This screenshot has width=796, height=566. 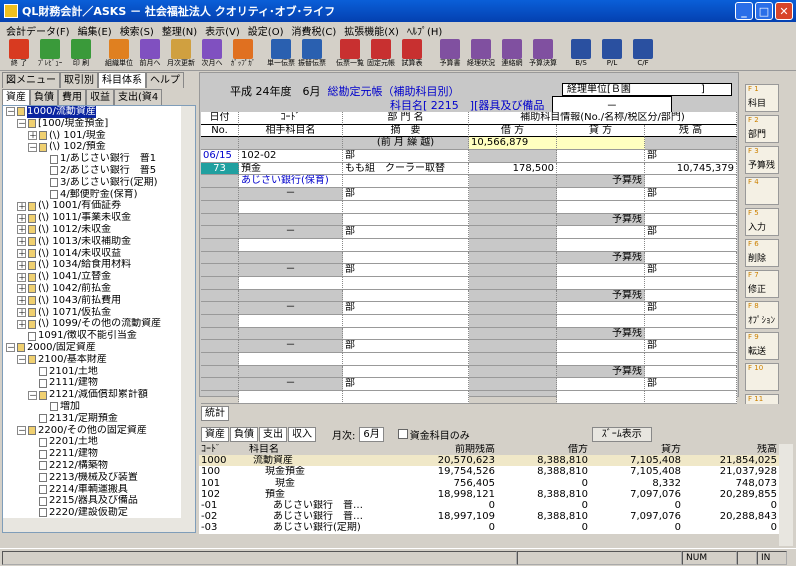 What do you see at coordinates (99, 525) in the screenshot?
I see `tree-hscroll` at bounding box center [99, 525].